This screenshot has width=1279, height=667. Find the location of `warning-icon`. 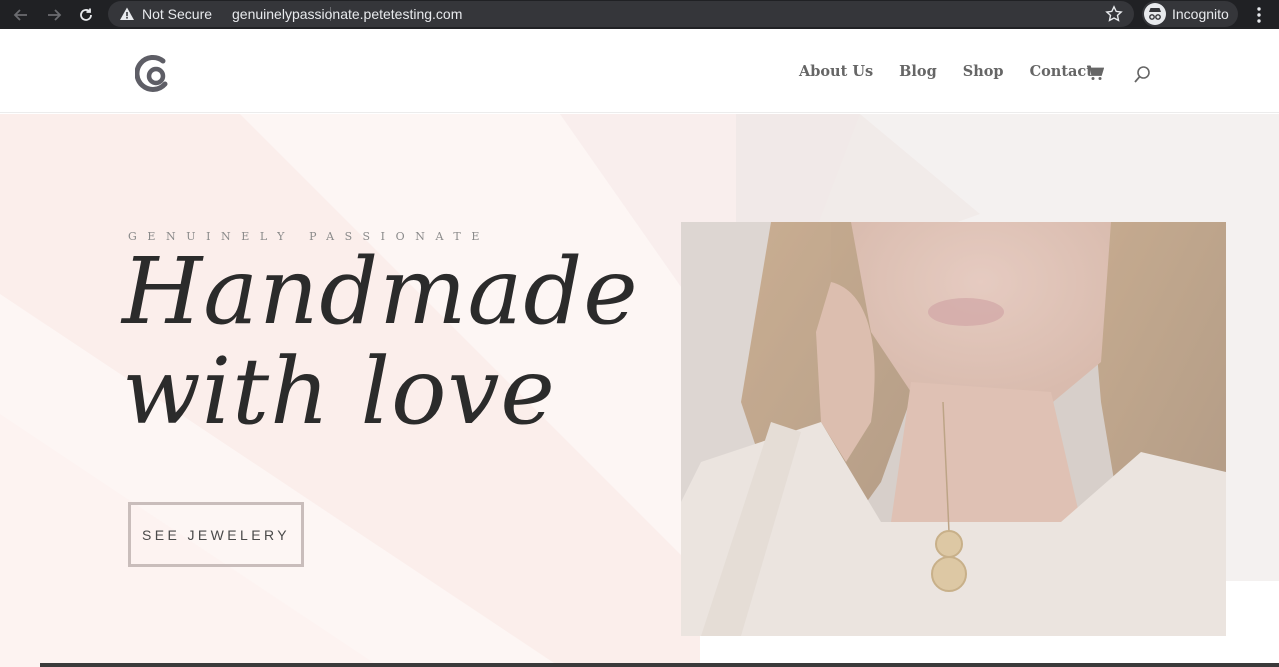

warning-icon is located at coordinates (127, 16).